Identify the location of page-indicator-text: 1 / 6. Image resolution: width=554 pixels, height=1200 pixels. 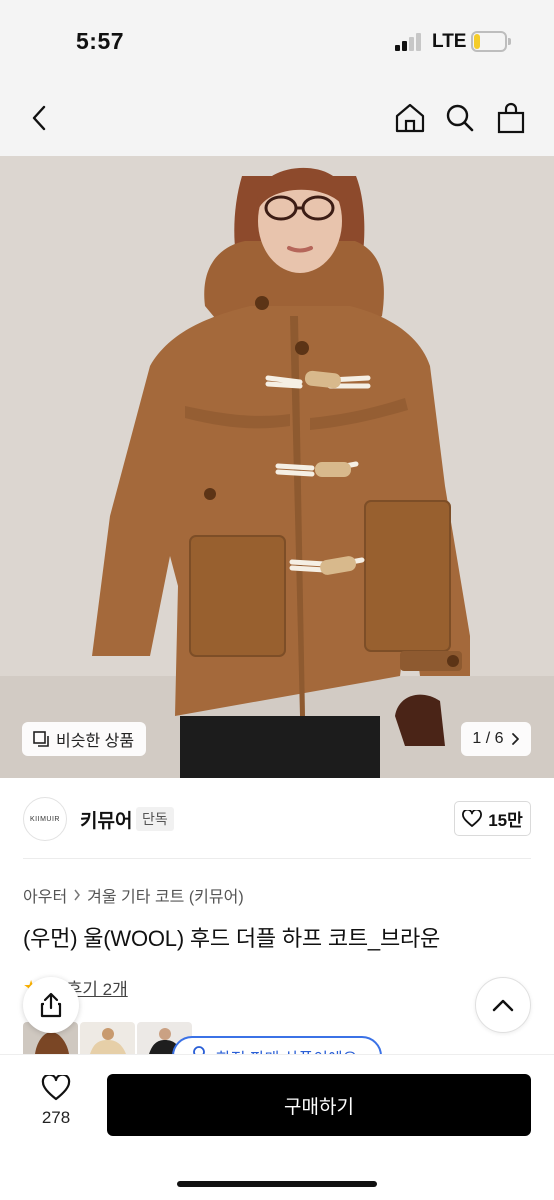
(488, 738).